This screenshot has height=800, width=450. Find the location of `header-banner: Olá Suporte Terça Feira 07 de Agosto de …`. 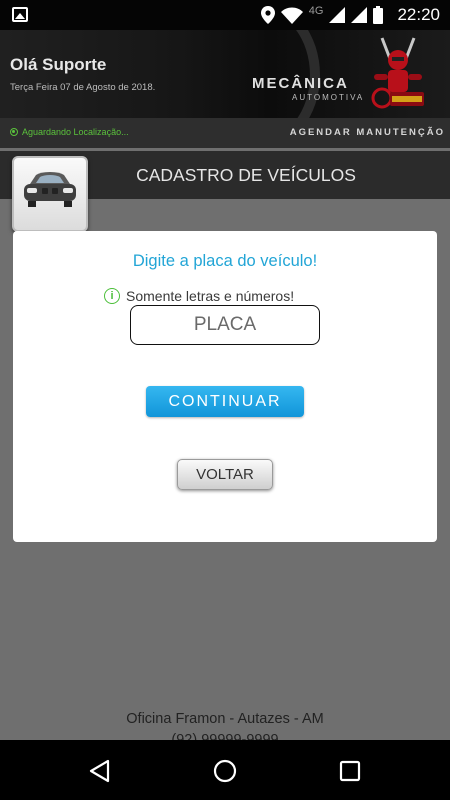

header-banner: Olá Suporte Terça Feira 07 de Agosto de … is located at coordinates (225, 74).